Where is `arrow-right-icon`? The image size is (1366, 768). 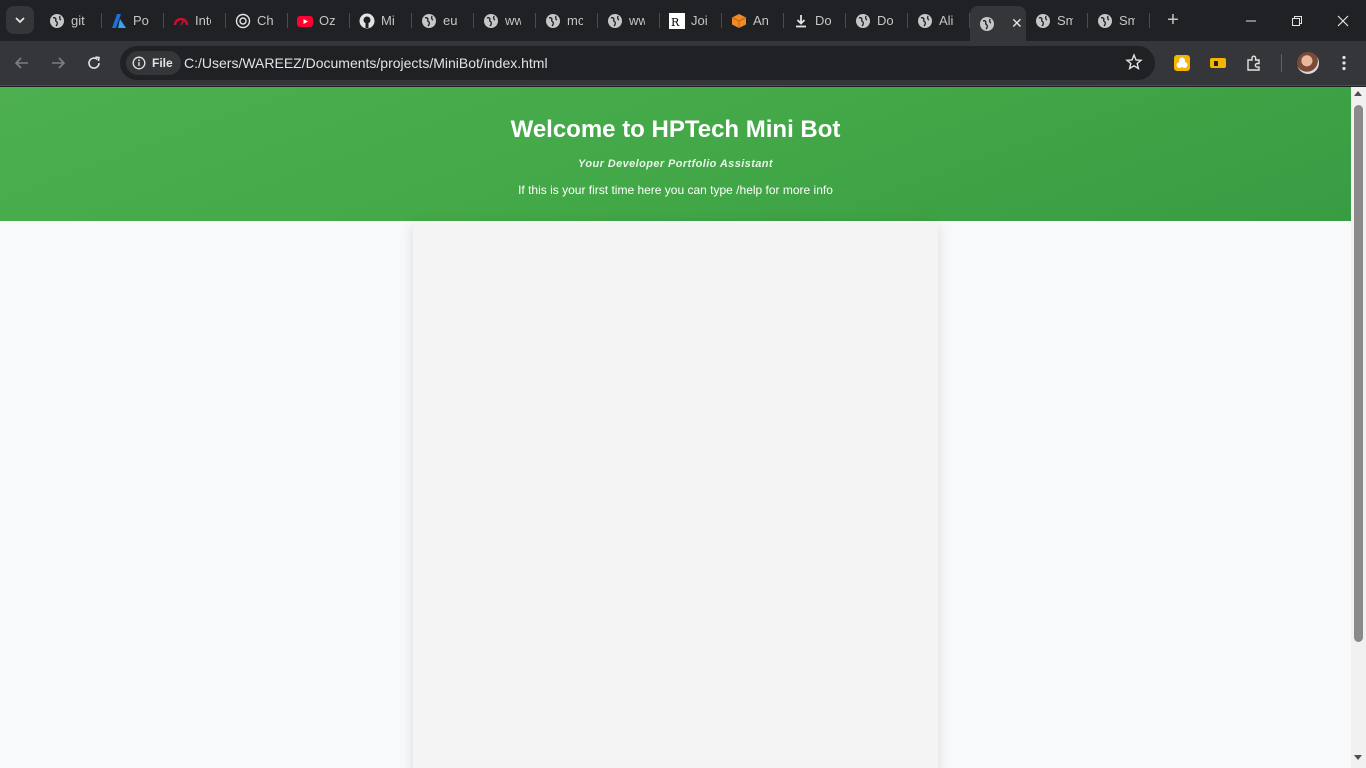 arrow-right-icon is located at coordinates (59, 63).